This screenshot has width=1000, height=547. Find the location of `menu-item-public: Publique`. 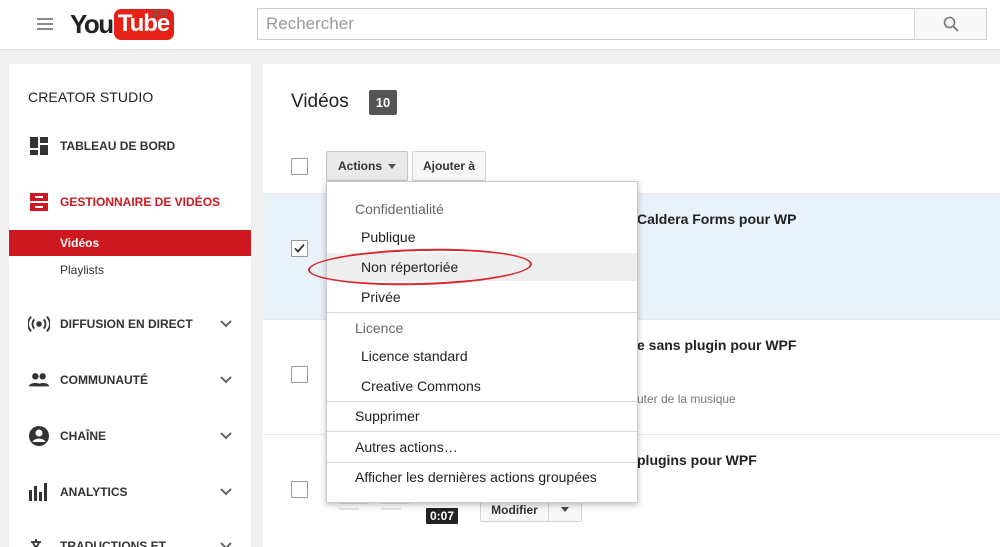

menu-item-public: Publique is located at coordinates (482, 237).